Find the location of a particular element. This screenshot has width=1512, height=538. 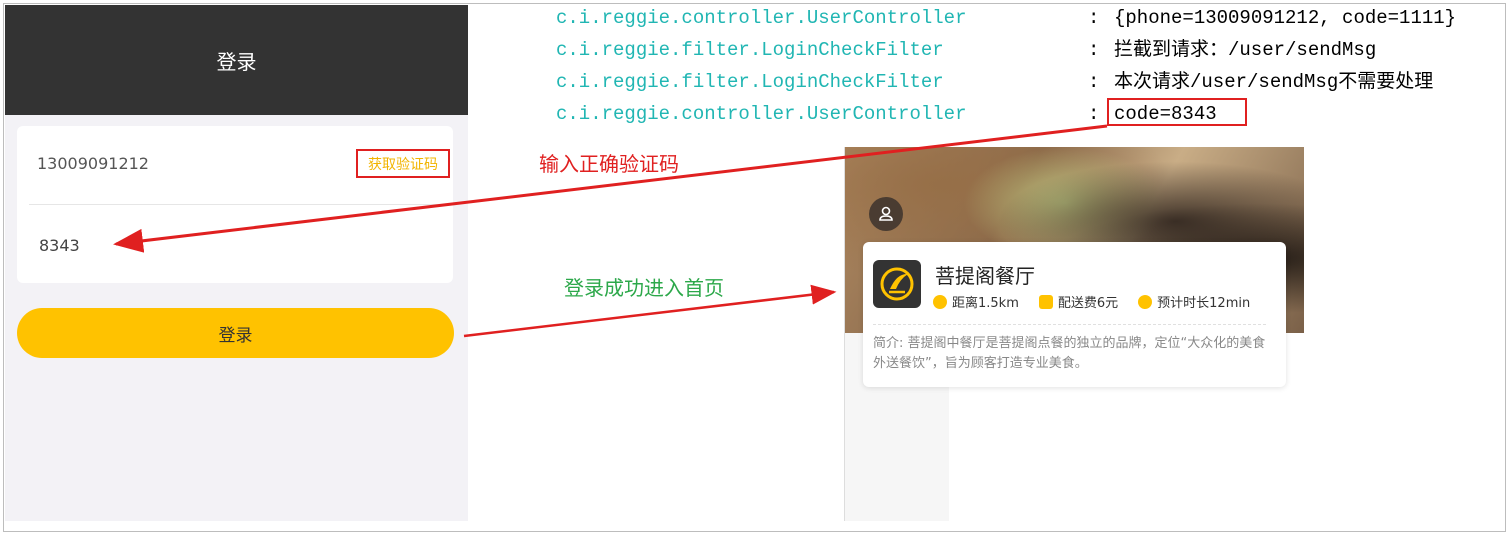

log-message: {phone=13009091212, code=1111} is located at coordinates (1285, 18).